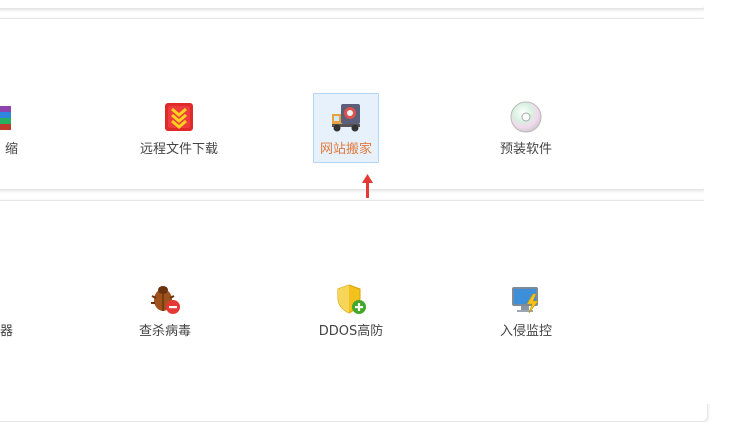 Image resolution: width=732 pixels, height=422 pixels. I want to click on tool-virus-scan: 查杀病毒, so click(165, 311).